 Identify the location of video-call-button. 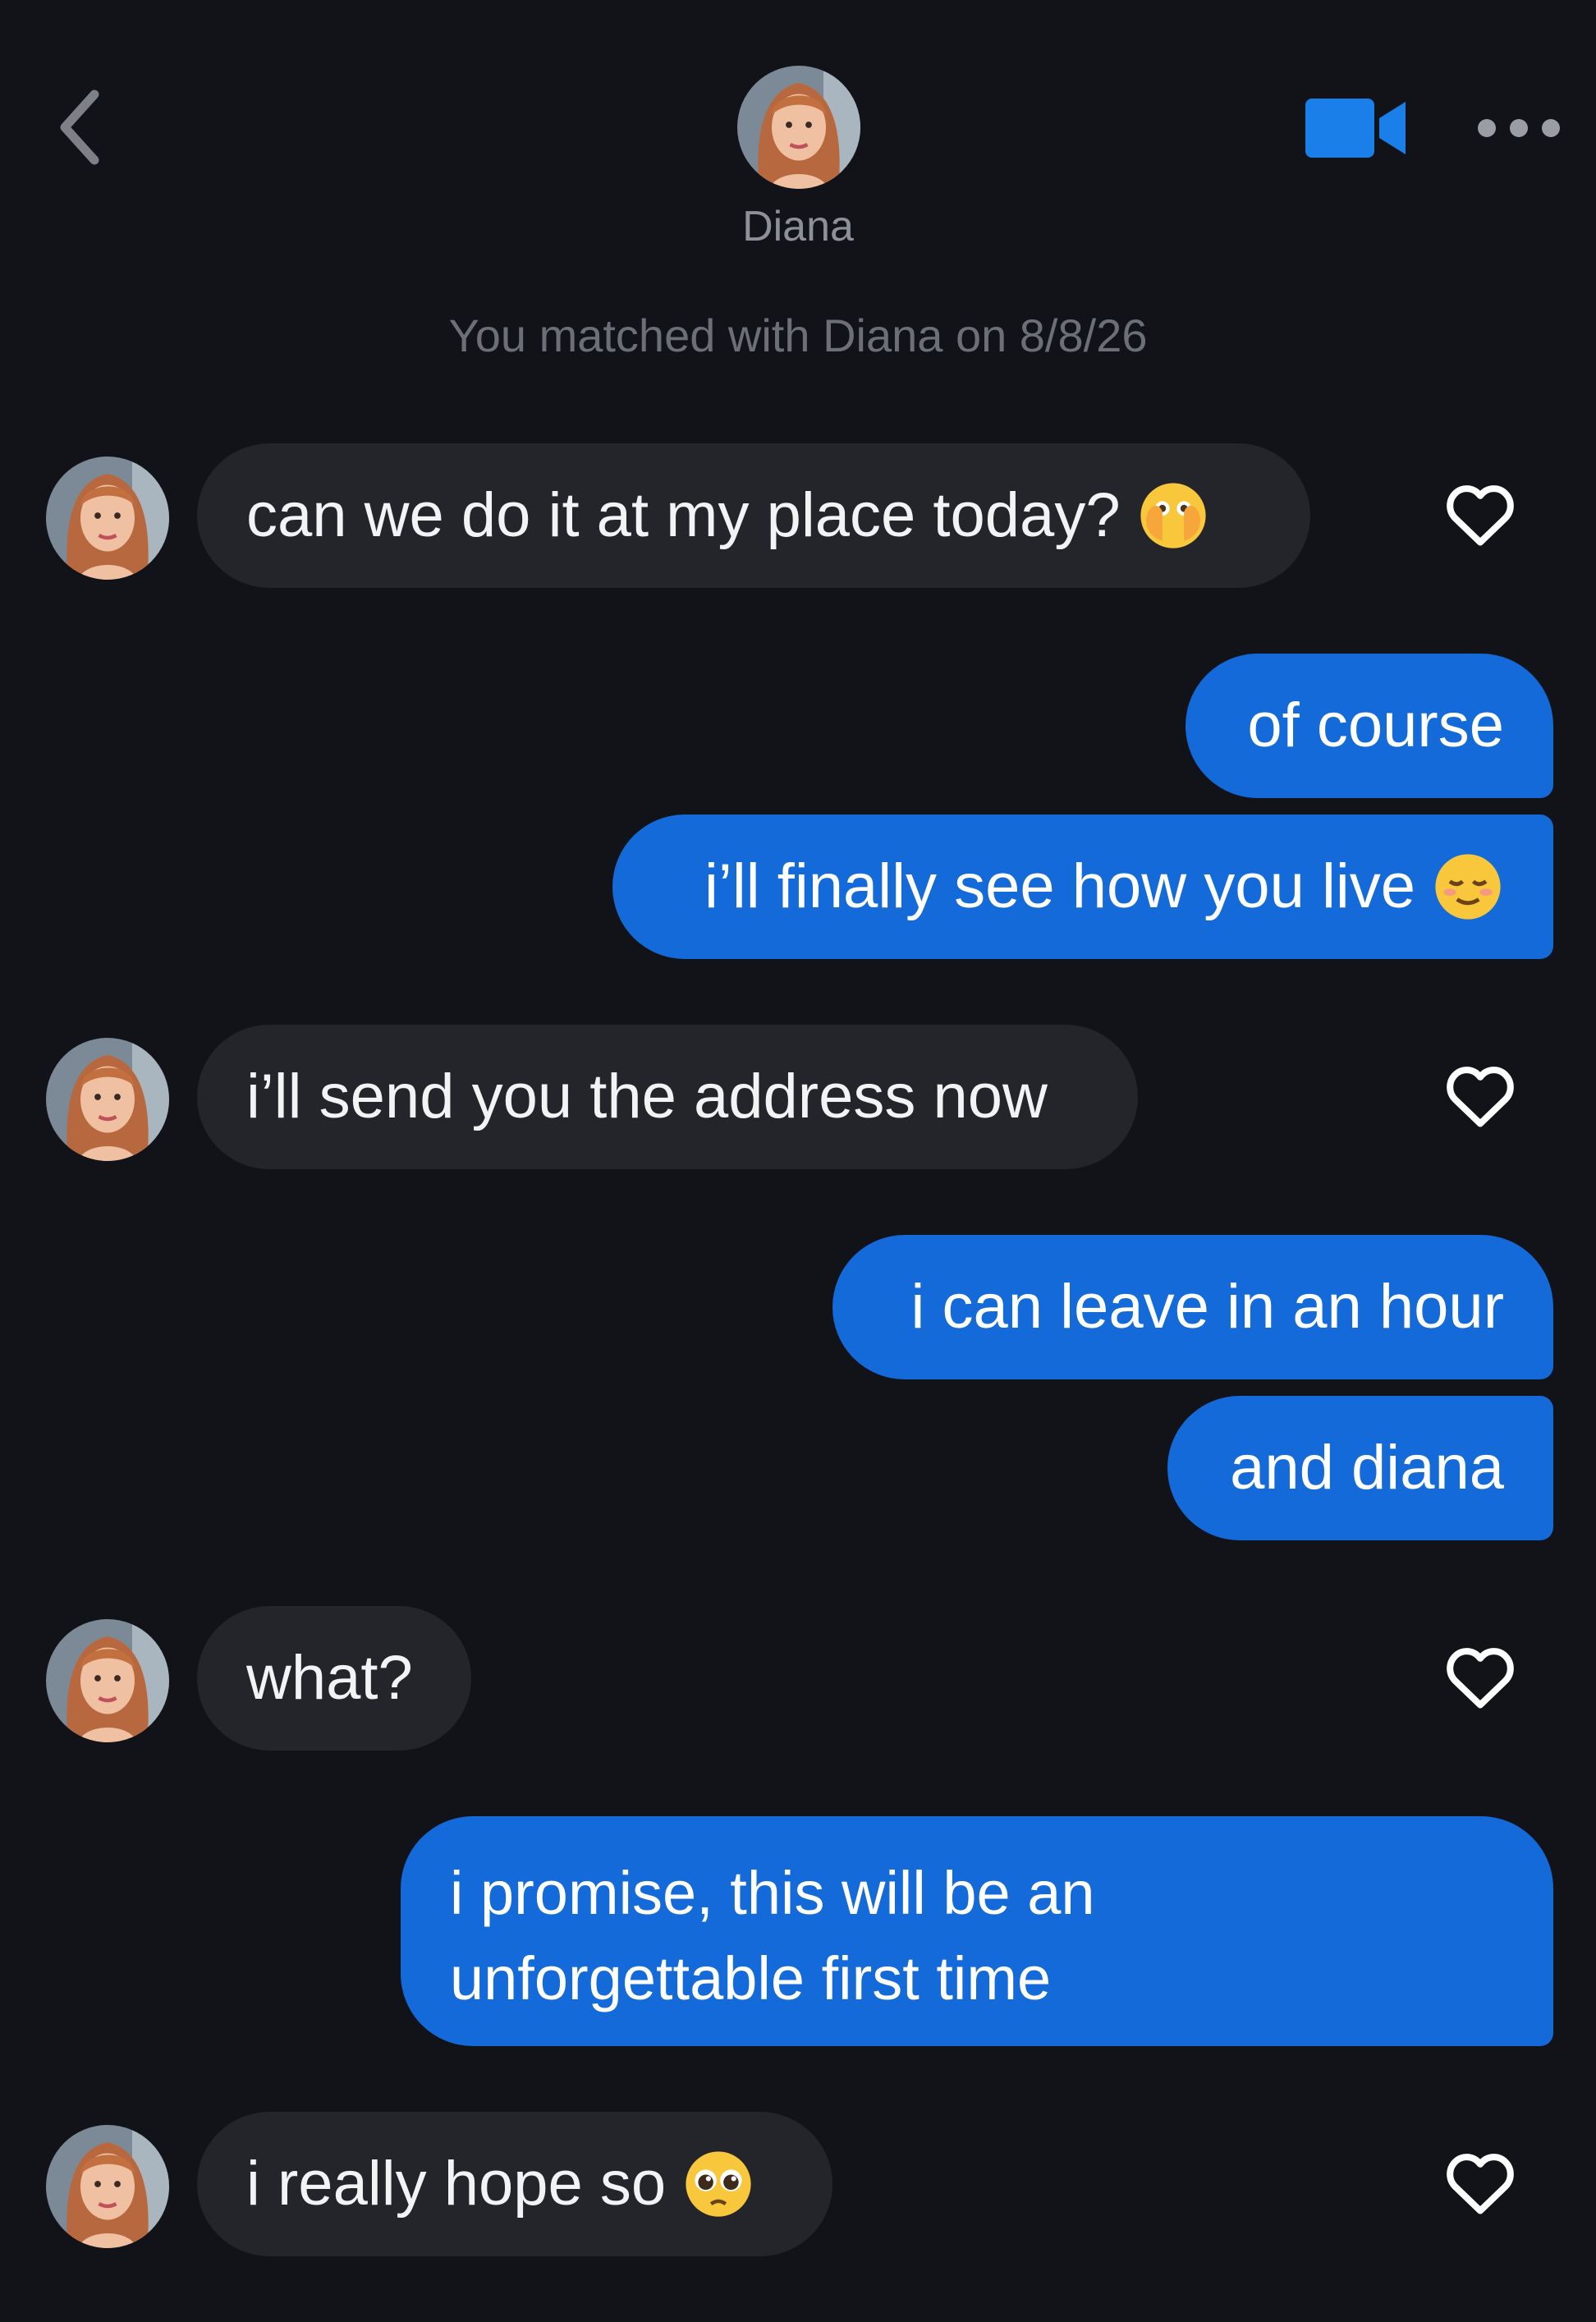
(1355, 128).